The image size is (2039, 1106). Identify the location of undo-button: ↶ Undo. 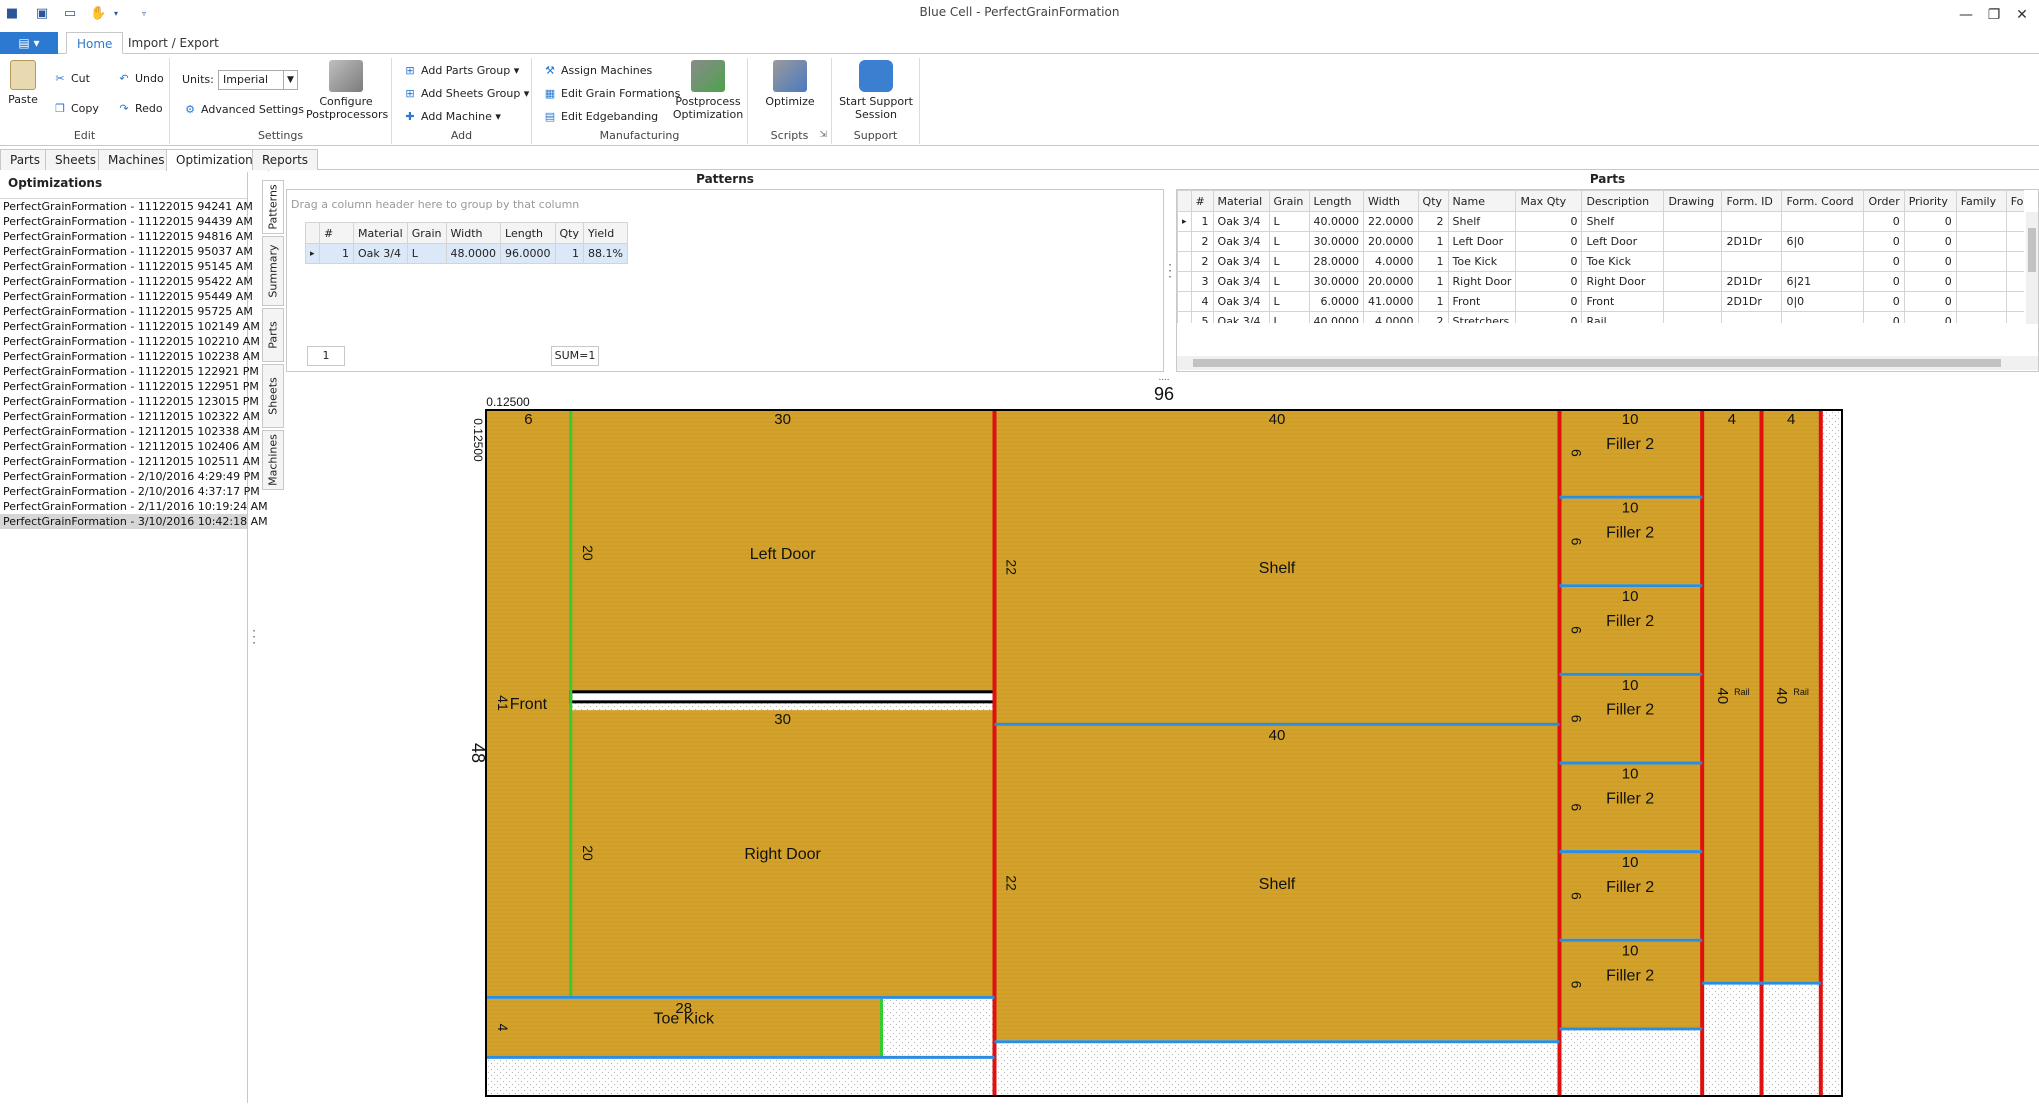
(139, 78).